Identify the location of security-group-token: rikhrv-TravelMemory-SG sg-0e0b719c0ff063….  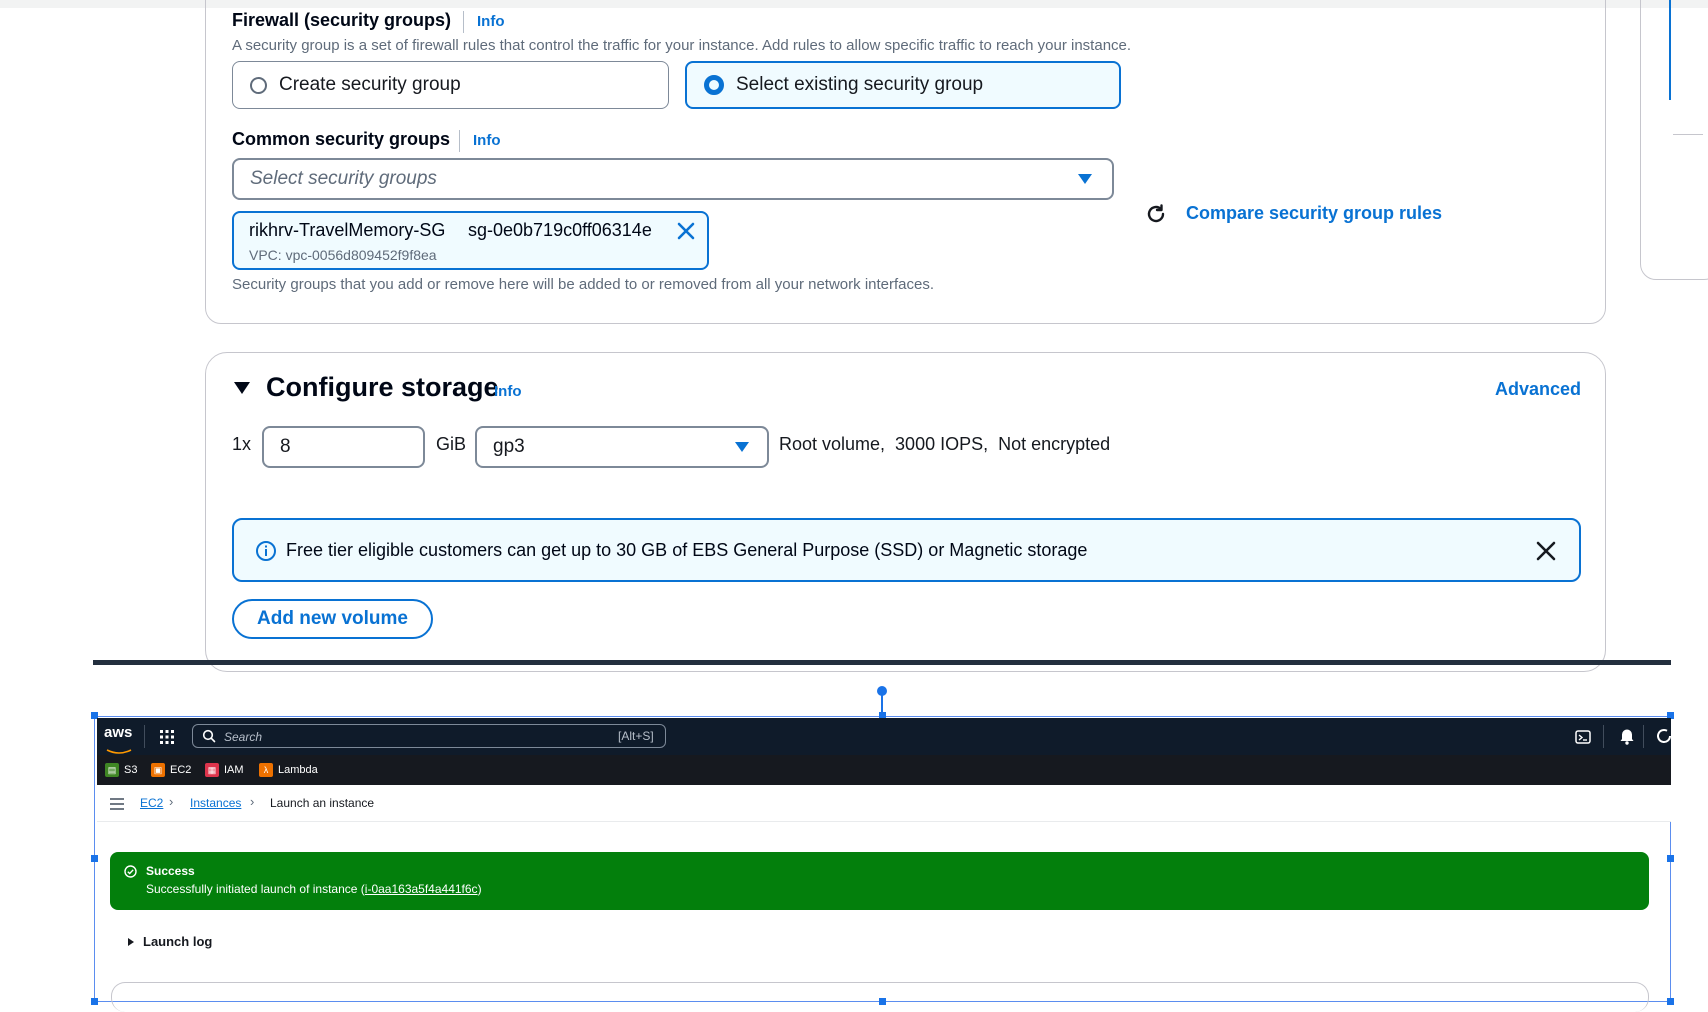
(470, 240).